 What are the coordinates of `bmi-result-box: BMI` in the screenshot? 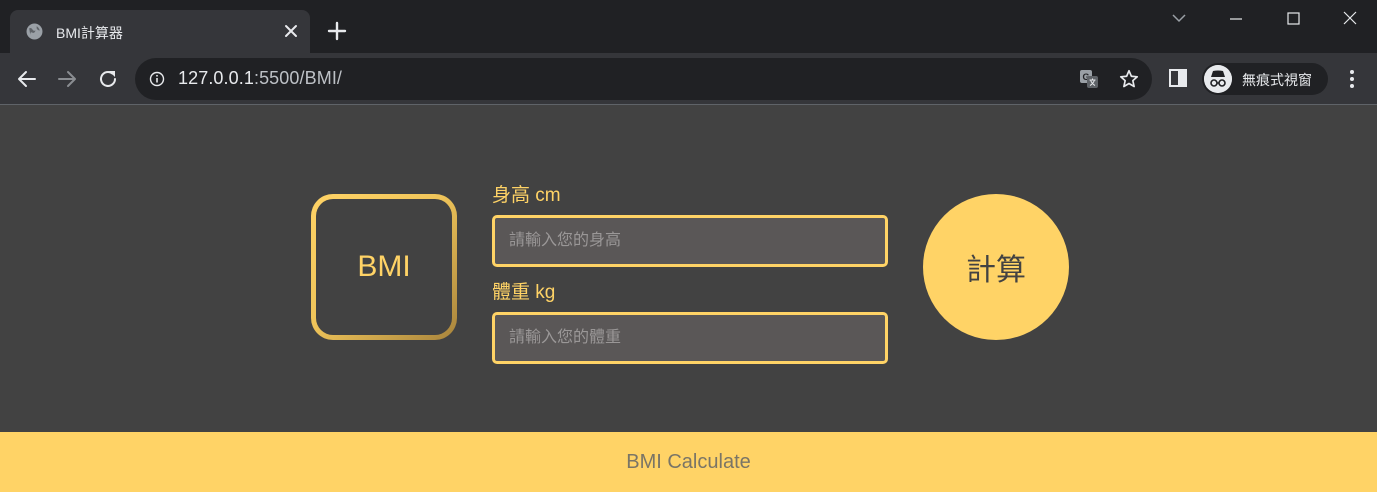 It's located at (384, 267).